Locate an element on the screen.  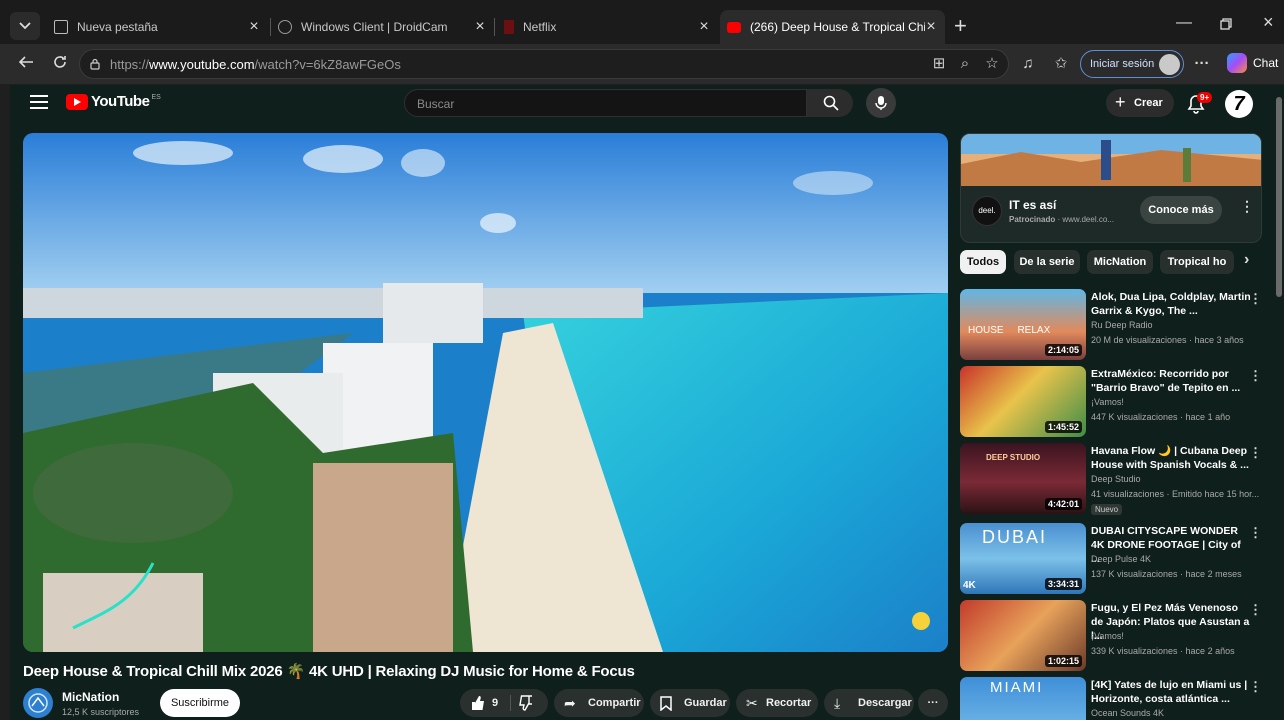
save-button: Guardar is located at coordinates (690, 703).